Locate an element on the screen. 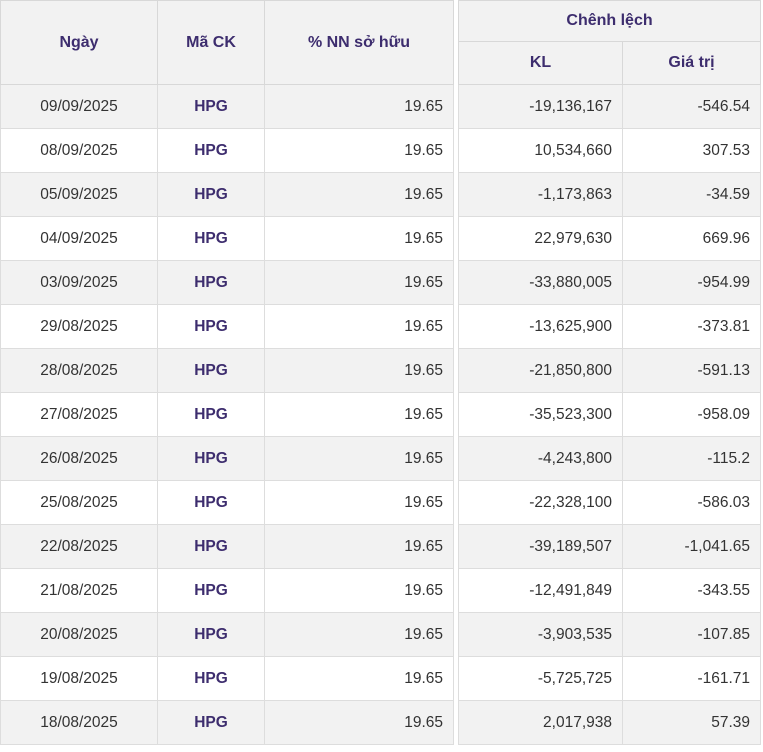 This screenshot has width=763, height=752. cell-value-diff: -1,041.65 is located at coordinates (691, 546).